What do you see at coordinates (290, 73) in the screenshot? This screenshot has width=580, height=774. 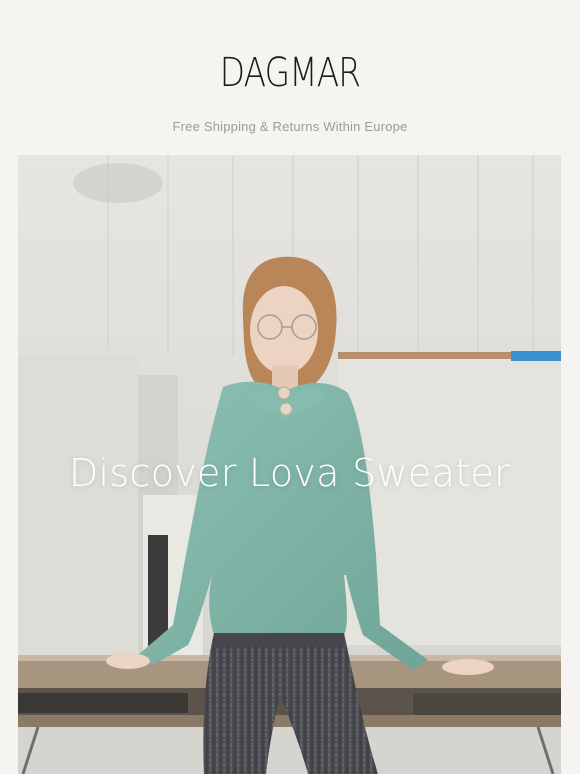 I see `brand-logo: DAGMAR` at bounding box center [290, 73].